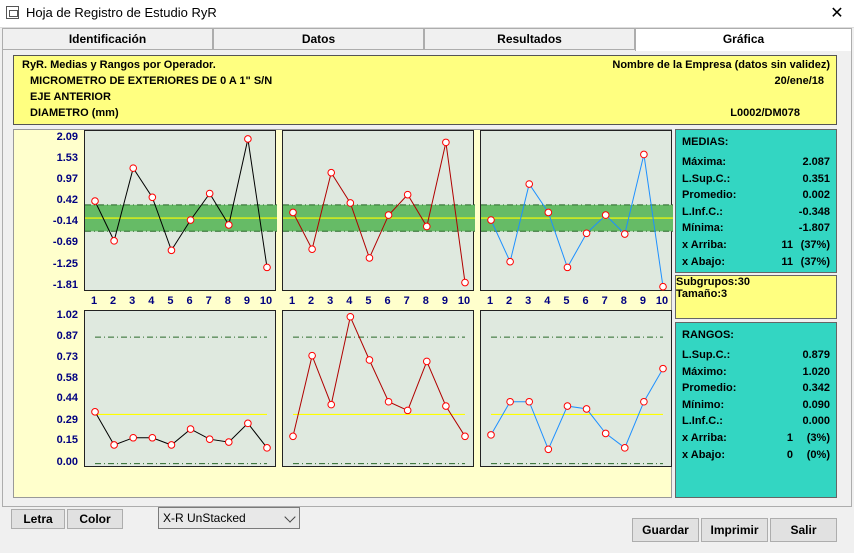 This screenshot has width=854, height=553. Describe the element at coordinates (65, 221) in the screenshot. I see `y-tick-label: -0.14` at that location.